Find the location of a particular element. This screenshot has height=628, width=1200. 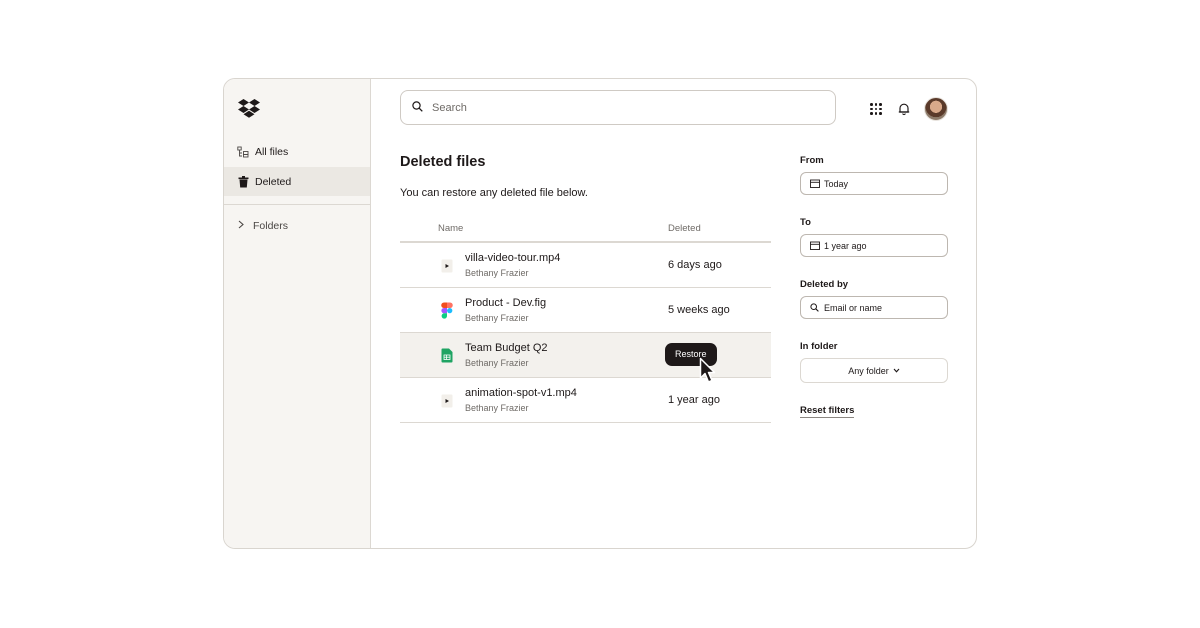

sidebar-item-label: Deleted is located at coordinates (273, 181).